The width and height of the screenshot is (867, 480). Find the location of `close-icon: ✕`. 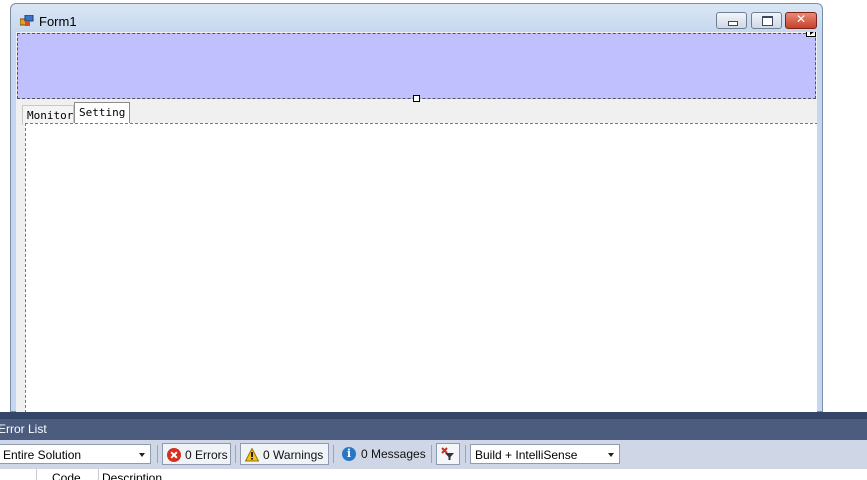

close-icon: ✕ is located at coordinates (801, 19).